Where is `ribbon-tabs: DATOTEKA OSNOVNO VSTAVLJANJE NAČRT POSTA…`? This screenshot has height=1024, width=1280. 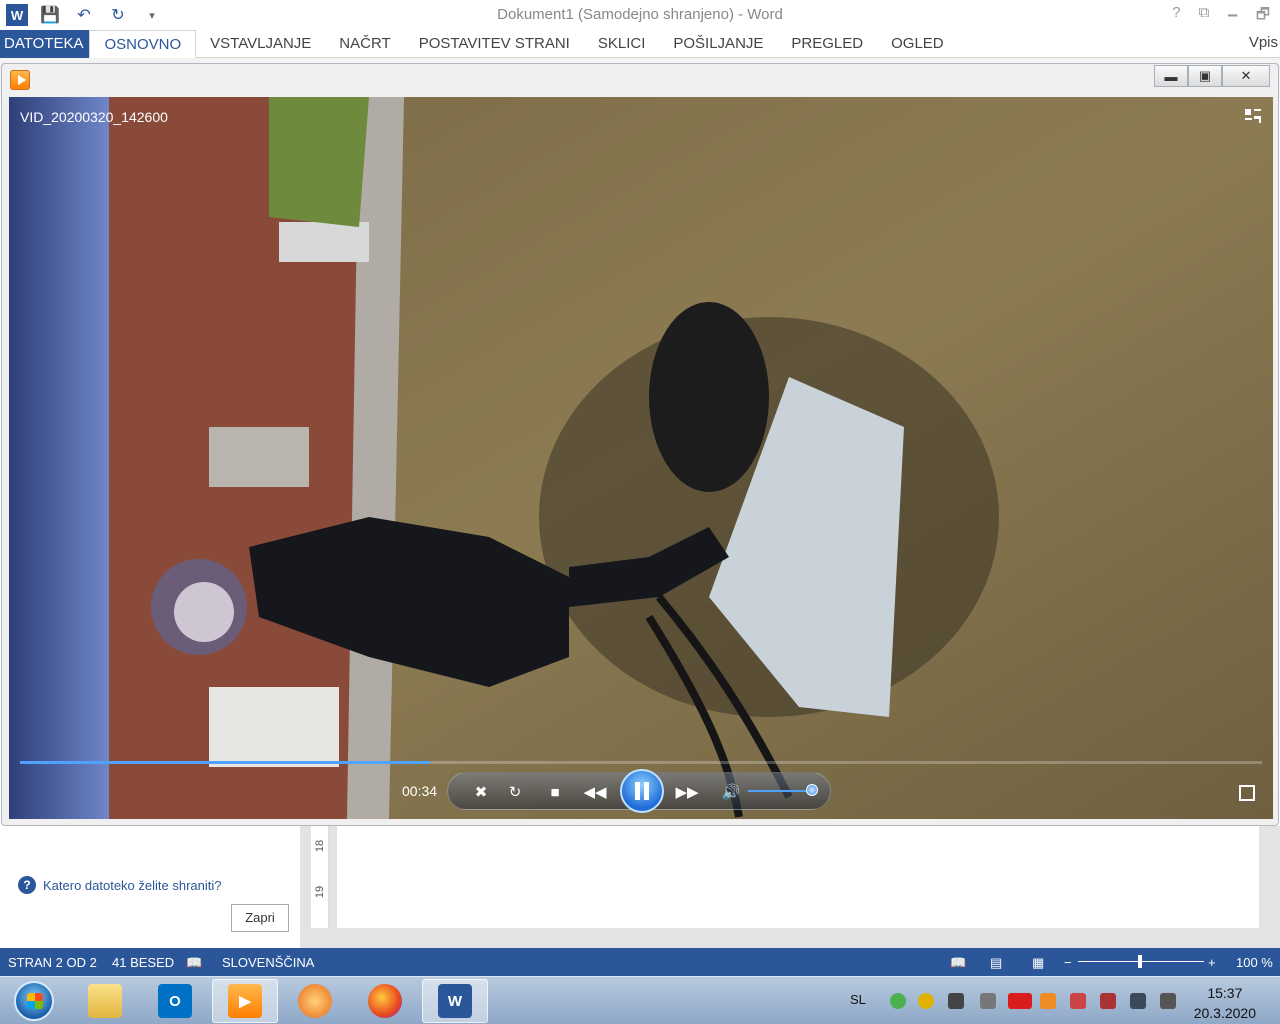
ribbon-tabs: DATOTEKA OSNOVNO VSTAVLJANJE NAČRT POSTA… is located at coordinates (640, 44).